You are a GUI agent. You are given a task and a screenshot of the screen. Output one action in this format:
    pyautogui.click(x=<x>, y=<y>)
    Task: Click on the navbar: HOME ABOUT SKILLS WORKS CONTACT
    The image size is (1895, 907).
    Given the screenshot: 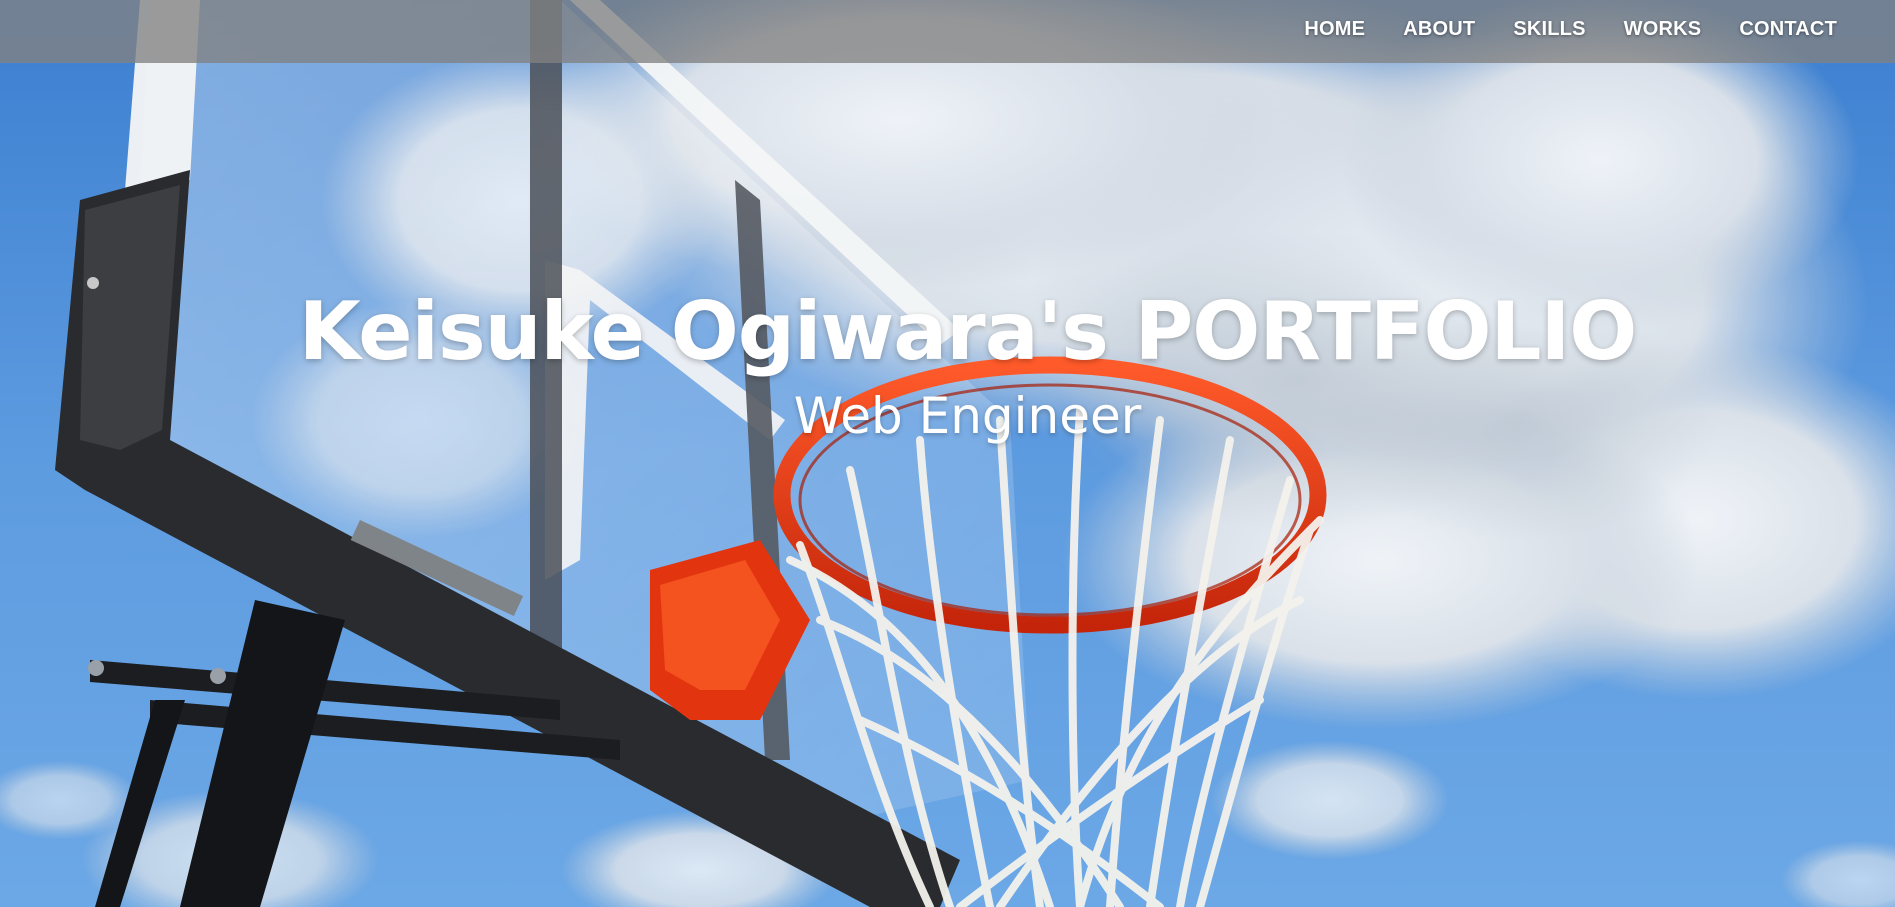 What is the action you would take?
    pyautogui.click(x=947, y=31)
    